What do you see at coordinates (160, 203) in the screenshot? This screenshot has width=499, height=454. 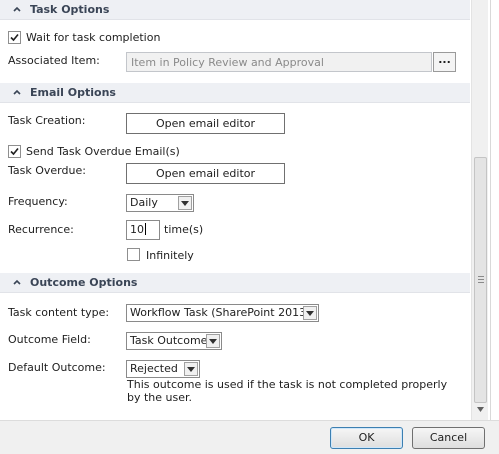 I see `frequency-dropdown: Daily` at bounding box center [160, 203].